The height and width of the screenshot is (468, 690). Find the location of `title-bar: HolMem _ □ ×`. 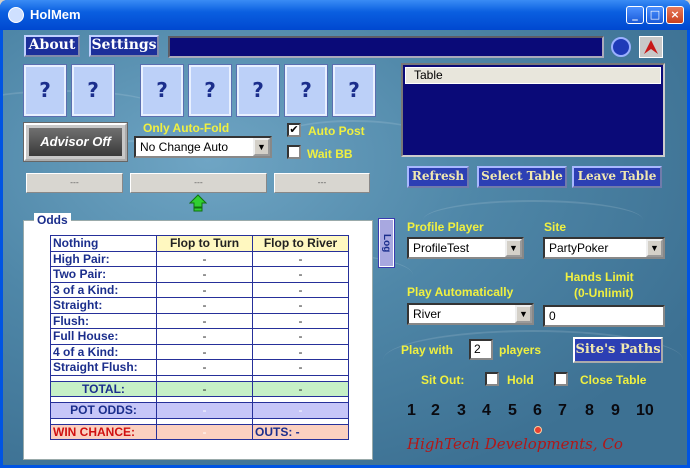

title-bar: HolMem _ □ × is located at coordinates (345, 15).